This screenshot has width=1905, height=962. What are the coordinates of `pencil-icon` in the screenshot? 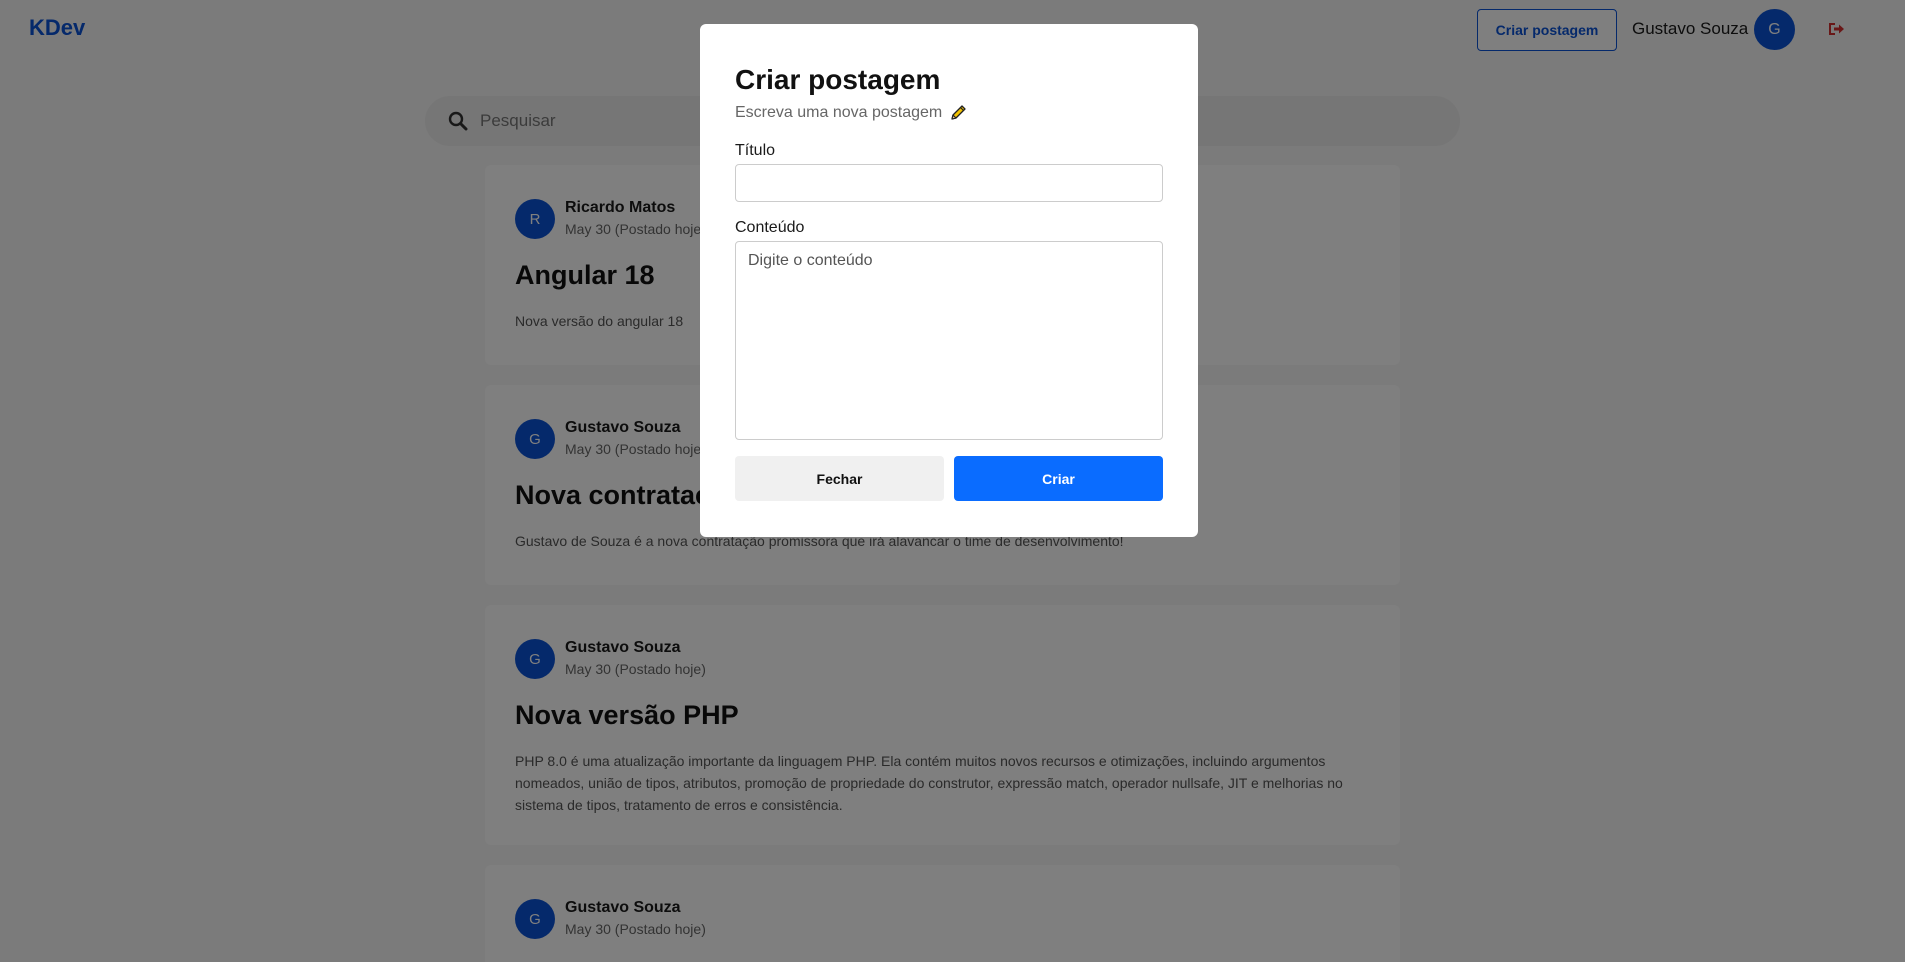 It's located at (958, 113).